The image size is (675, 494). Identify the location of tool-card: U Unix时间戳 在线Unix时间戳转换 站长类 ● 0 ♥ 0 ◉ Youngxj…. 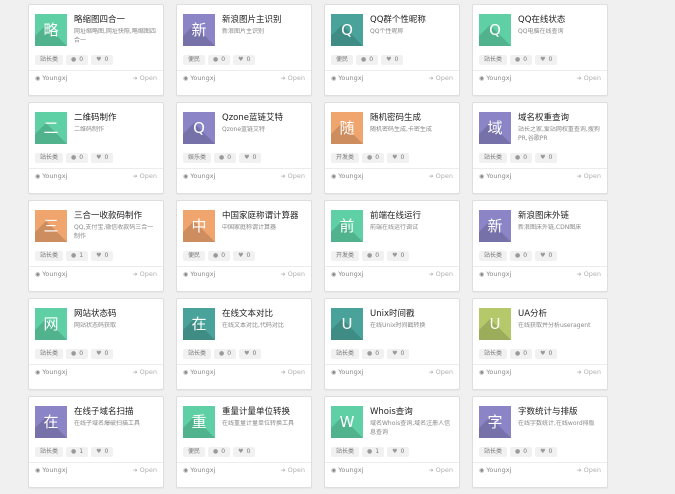
(392, 344).